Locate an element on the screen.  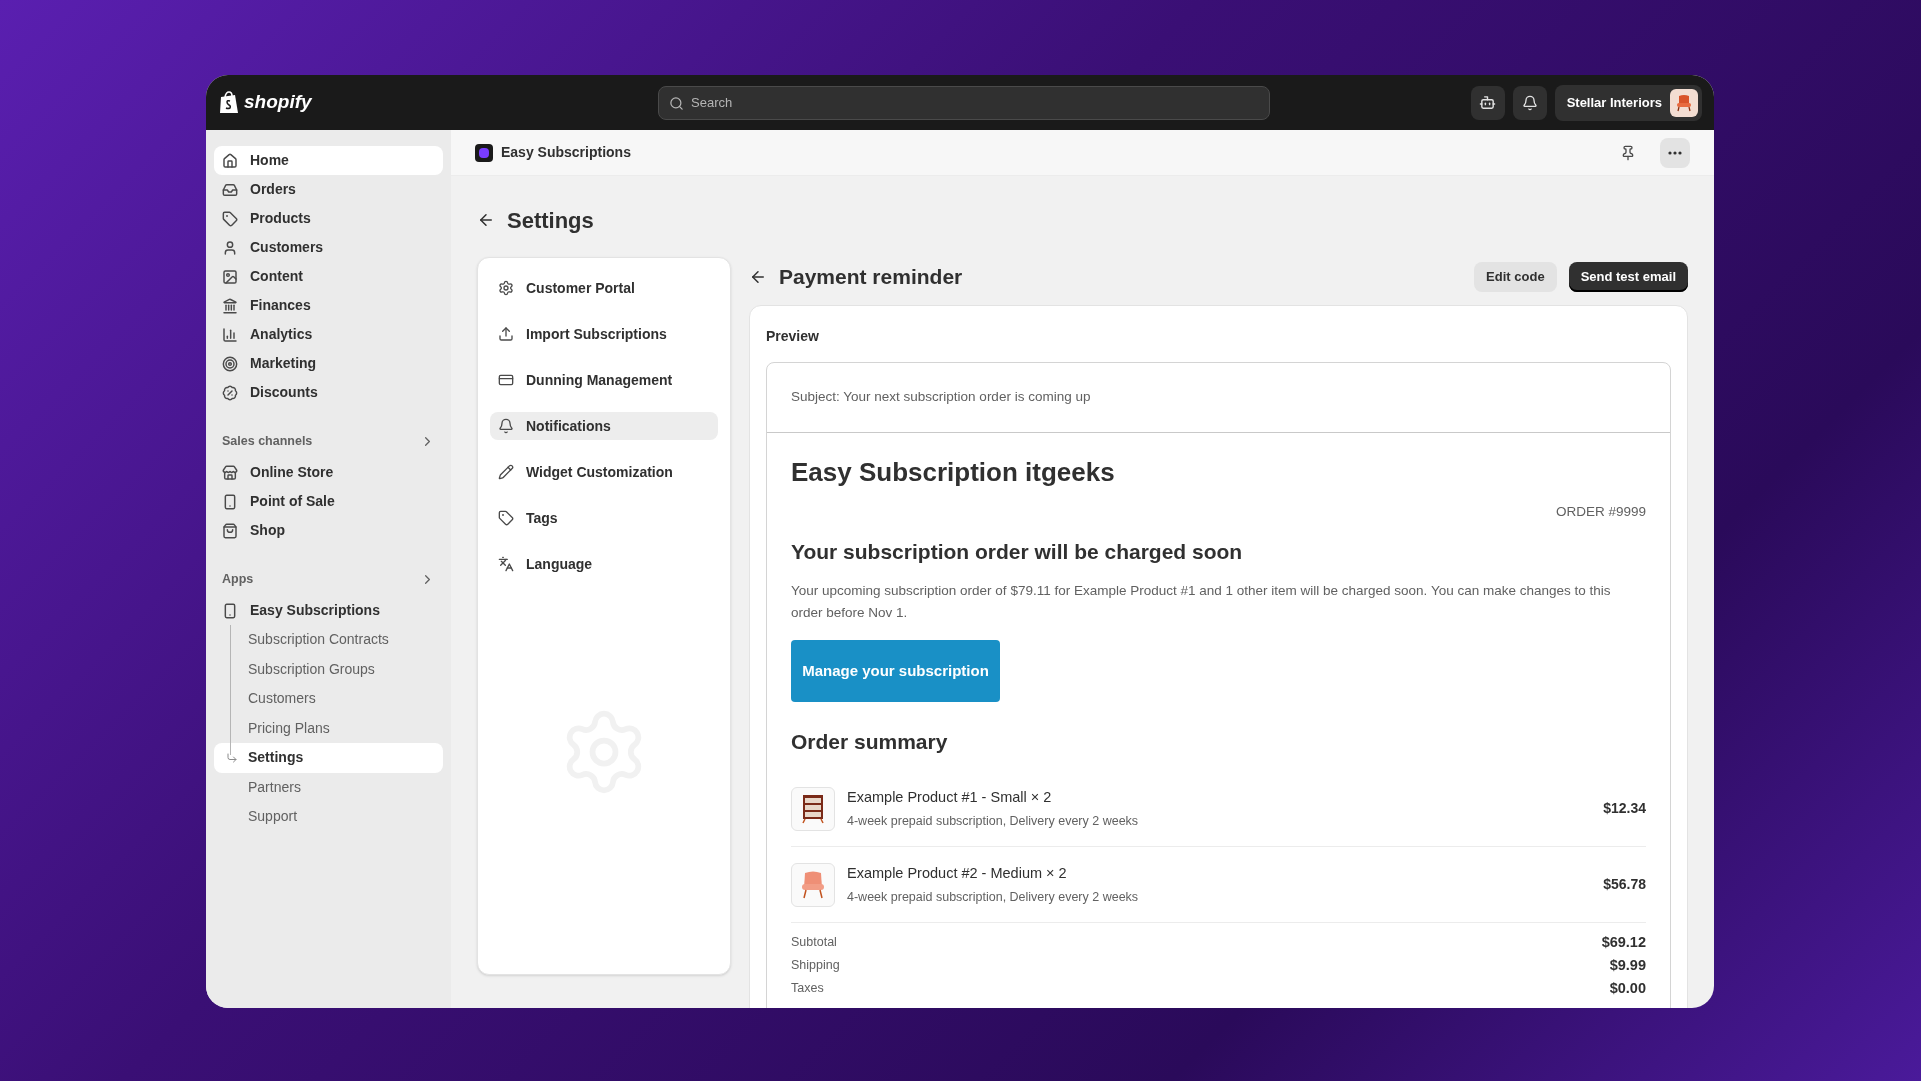
manage-subscription-button: Manage your subscription is located at coordinates (895, 670).